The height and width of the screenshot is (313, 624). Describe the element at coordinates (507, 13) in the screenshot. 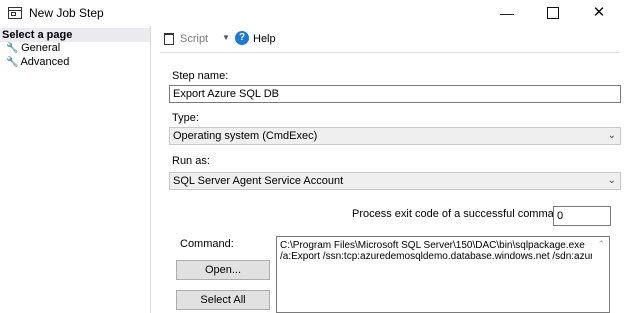

I see `minimize-button: —` at that location.